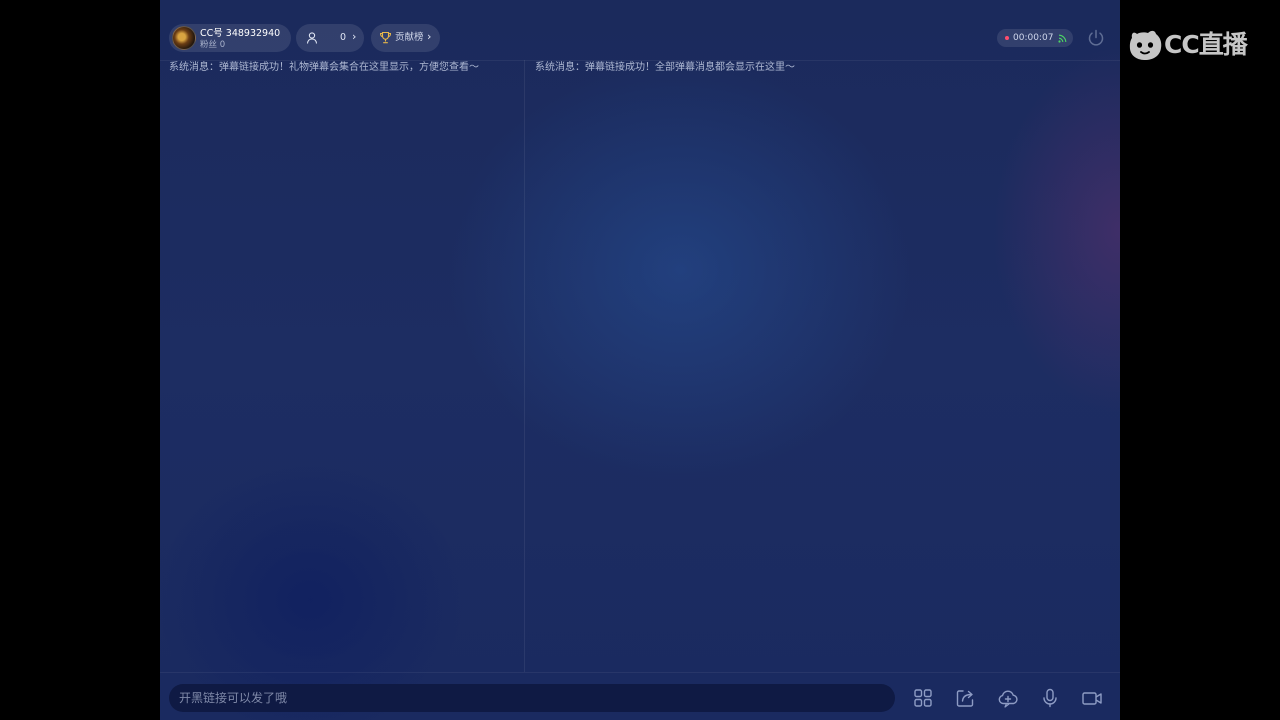  Describe the element at coordinates (184, 38) in the screenshot. I see `avatar` at that location.